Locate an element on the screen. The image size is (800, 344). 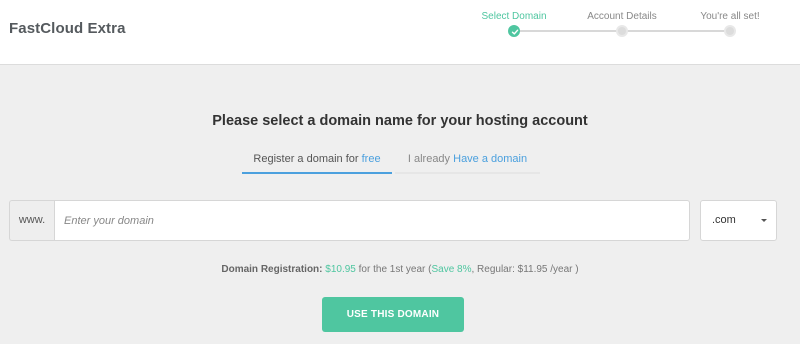
tab-have-domain: I already Have a domain is located at coordinates (467, 163).